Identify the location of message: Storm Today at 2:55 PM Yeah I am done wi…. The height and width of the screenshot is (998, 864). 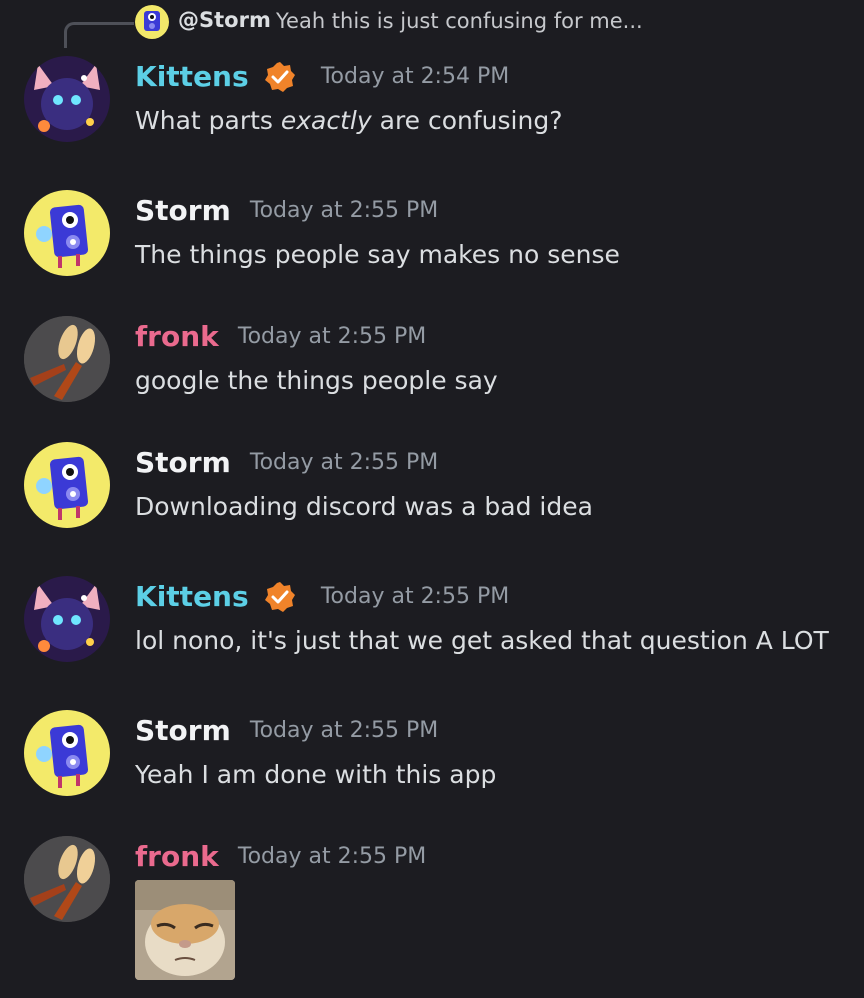
(432, 760).